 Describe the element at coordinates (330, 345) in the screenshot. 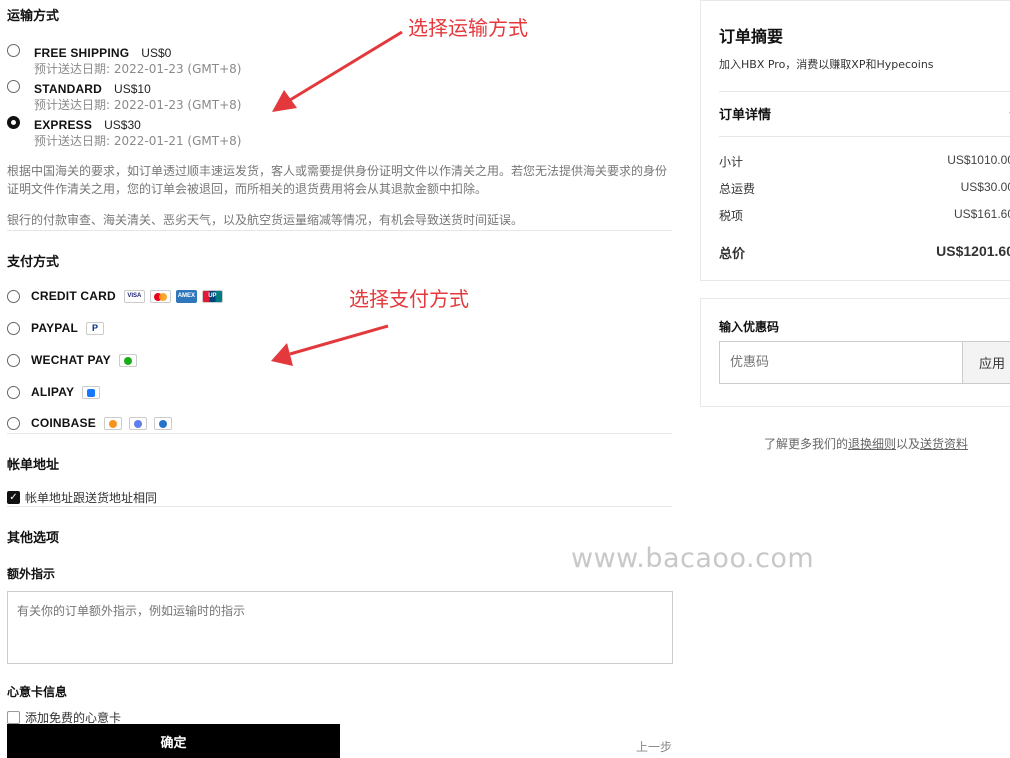

I see `arrow-payment-icon` at that location.